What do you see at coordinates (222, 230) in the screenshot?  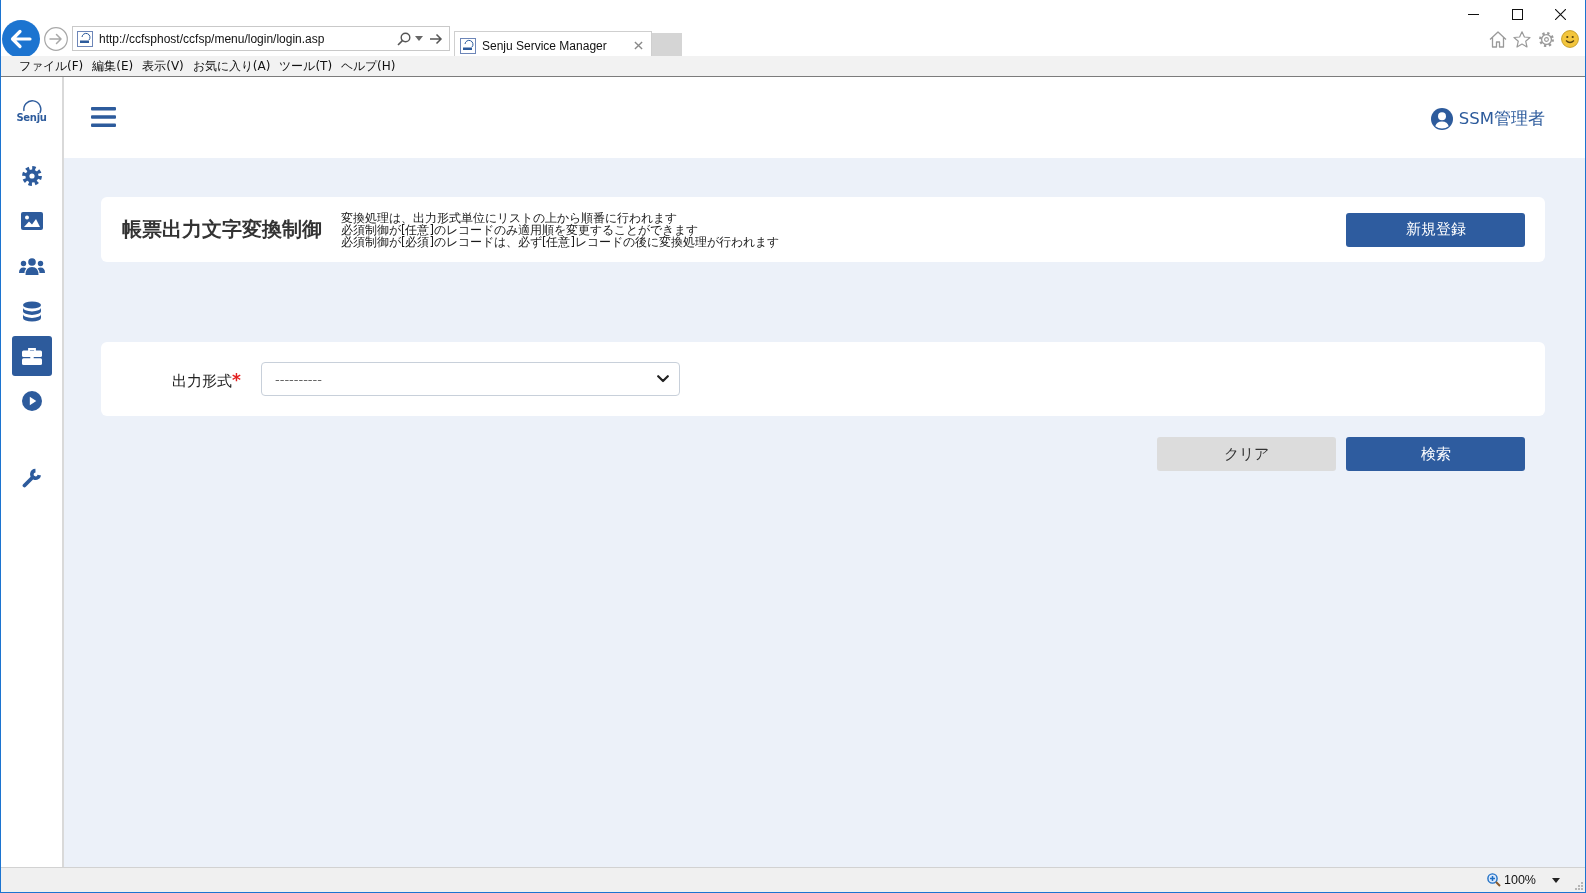 I see `page-title: 帳票出力文字変換制御` at bounding box center [222, 230].